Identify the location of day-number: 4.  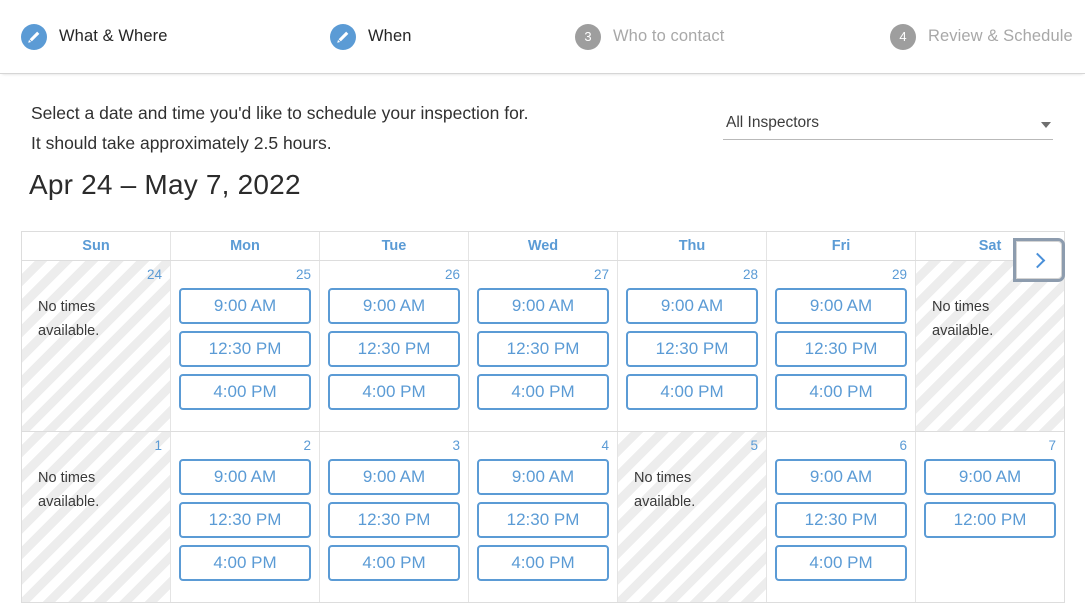
(605, 445).